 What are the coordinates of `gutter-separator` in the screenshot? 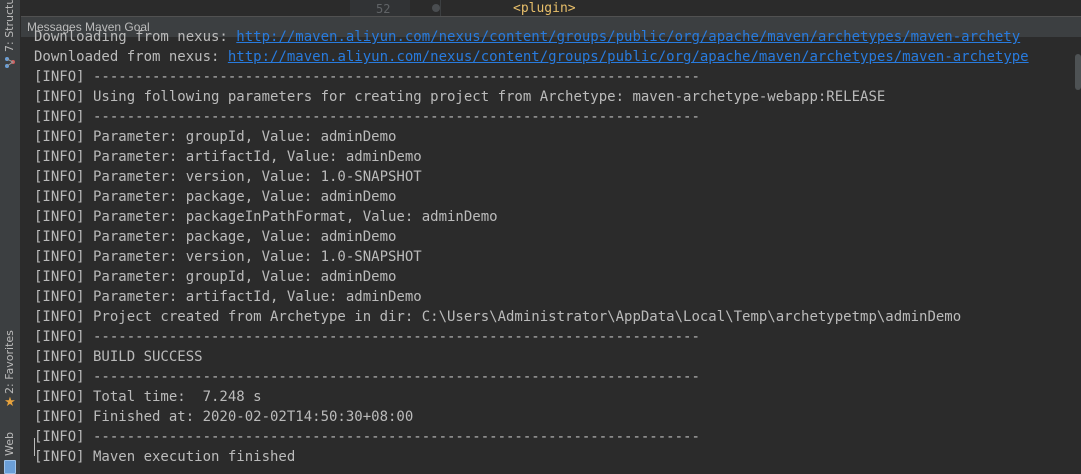 It's located at (440, 8).